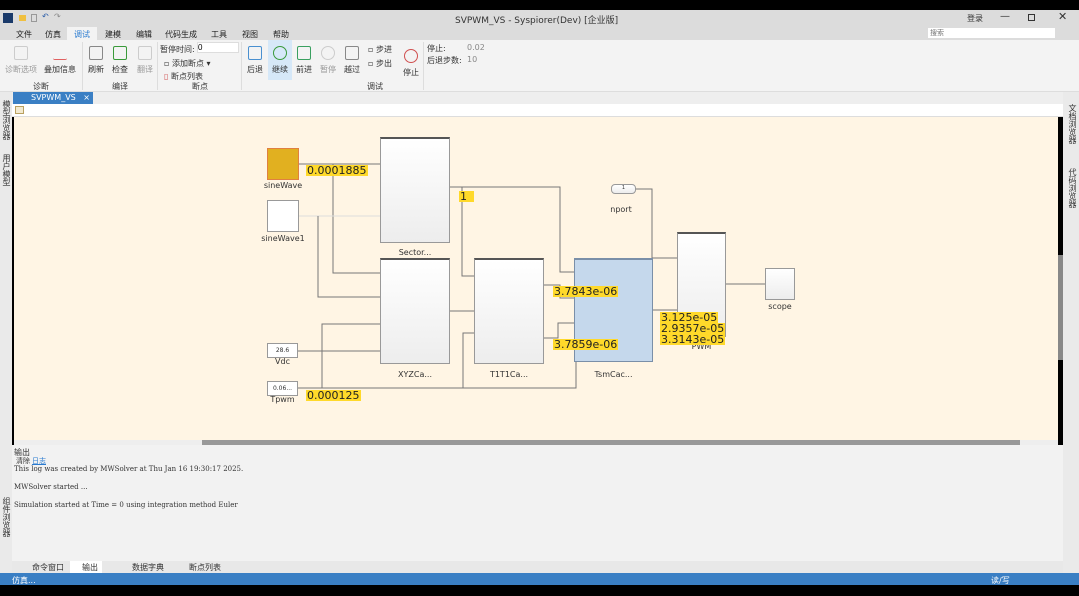  I want to click on group-debug: 调试, so click(375, 86).